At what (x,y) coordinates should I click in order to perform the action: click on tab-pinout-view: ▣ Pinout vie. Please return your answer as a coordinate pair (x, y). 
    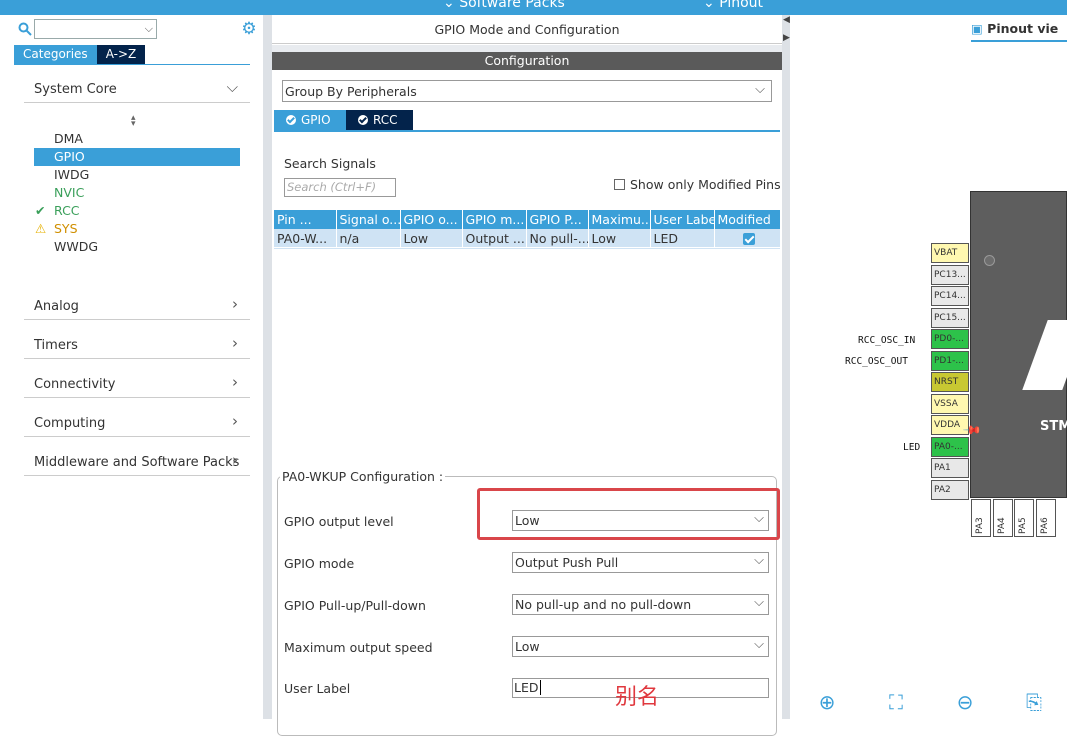
    Looking at the image, I should click on (1014, 28).